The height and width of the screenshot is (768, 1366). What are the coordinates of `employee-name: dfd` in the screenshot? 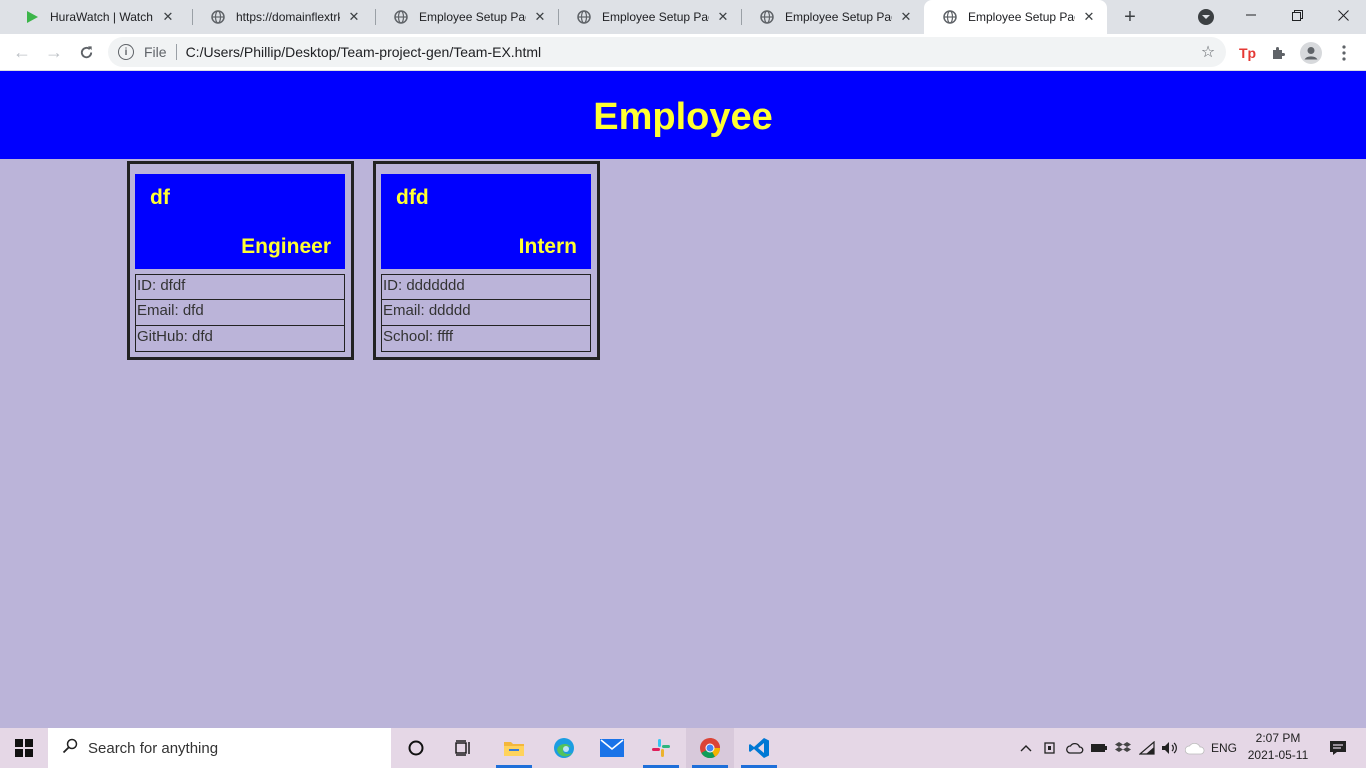 It's located at (412, 197).